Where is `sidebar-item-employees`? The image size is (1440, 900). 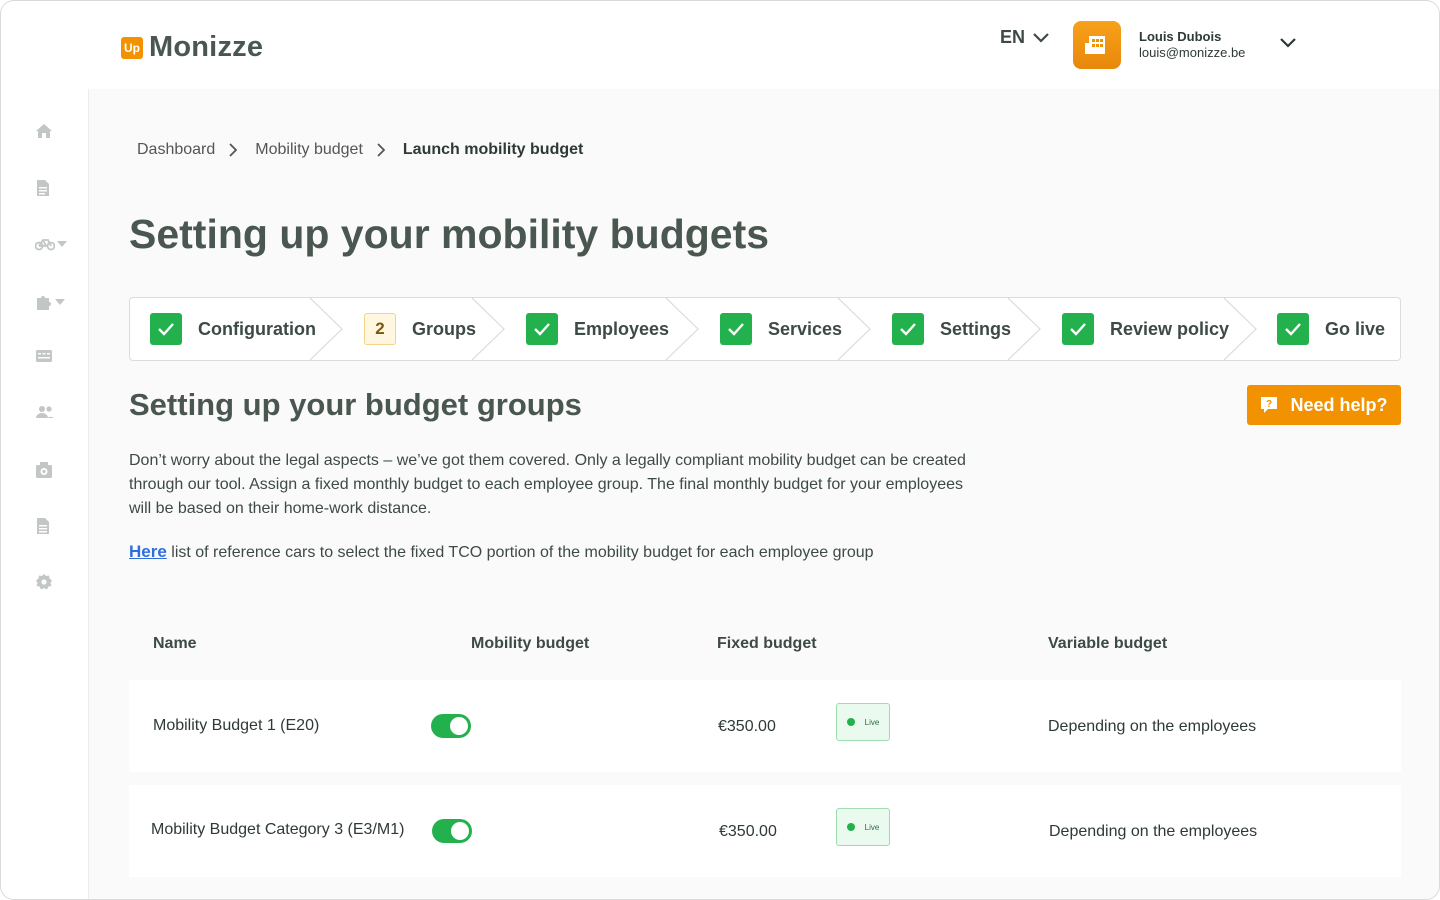 sidebar-item-employees is located at coordinates (45, 412).